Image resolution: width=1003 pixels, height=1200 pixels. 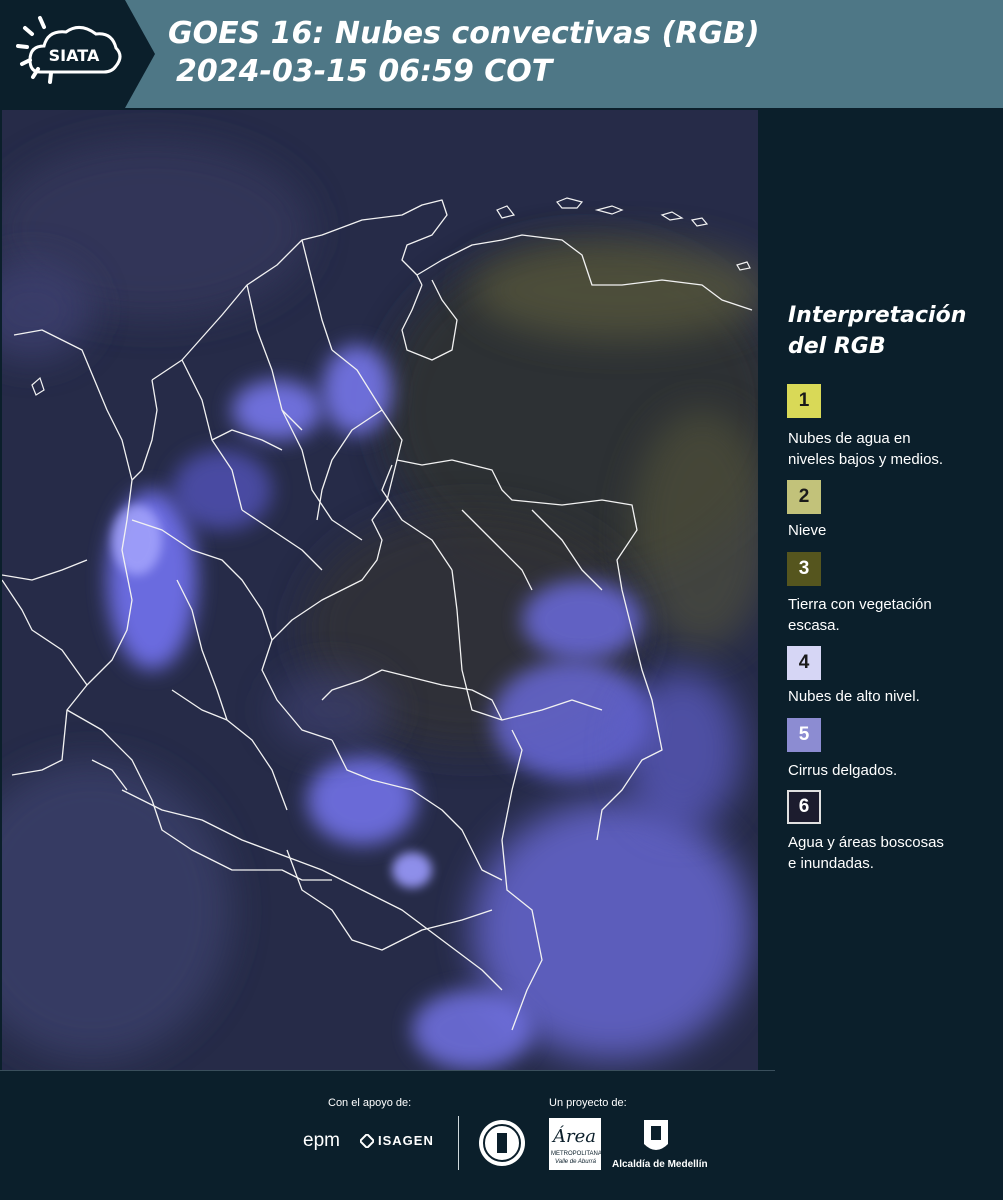 What do you see at coordinates (364, 71) in the screenshot?
I see `title-line-2: 2024-03-15 06:59 COT` at bounding box center [364, 71].